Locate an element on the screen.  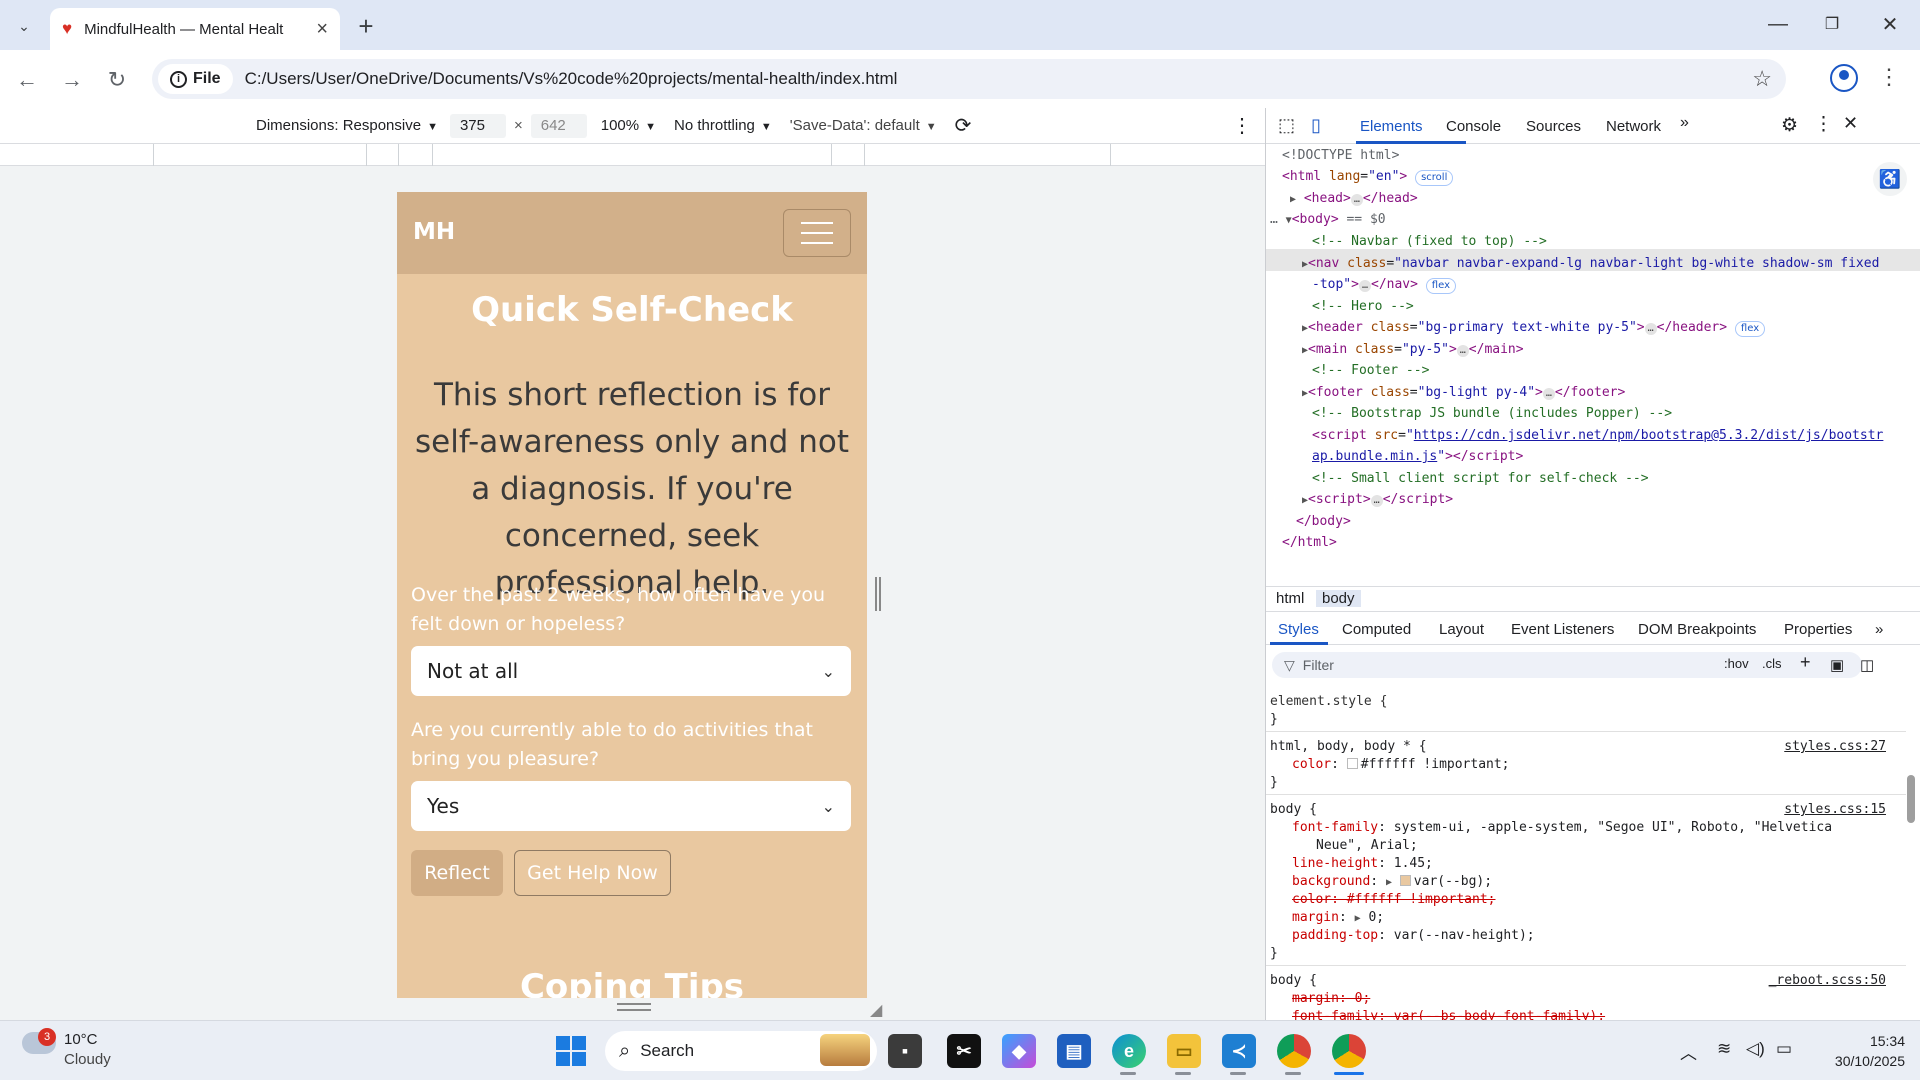
battery-icon: ▭ is located at coordinates (1784, 1049).